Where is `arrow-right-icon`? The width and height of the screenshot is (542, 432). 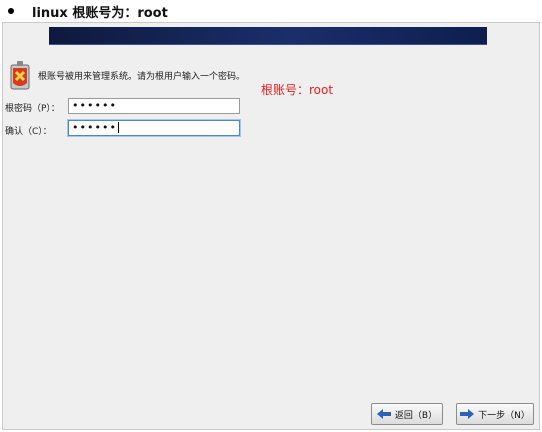
arrow-right-icon is located at coordinates (467, 414).